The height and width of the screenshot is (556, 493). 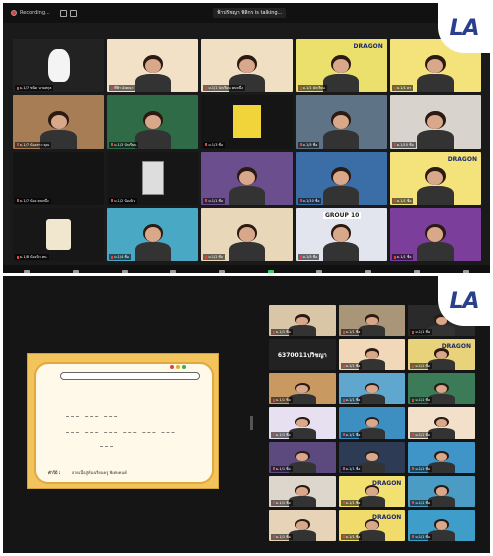 I want to click on participant-tile: 6370011ปวิชญา, so click(x=302, y=355).